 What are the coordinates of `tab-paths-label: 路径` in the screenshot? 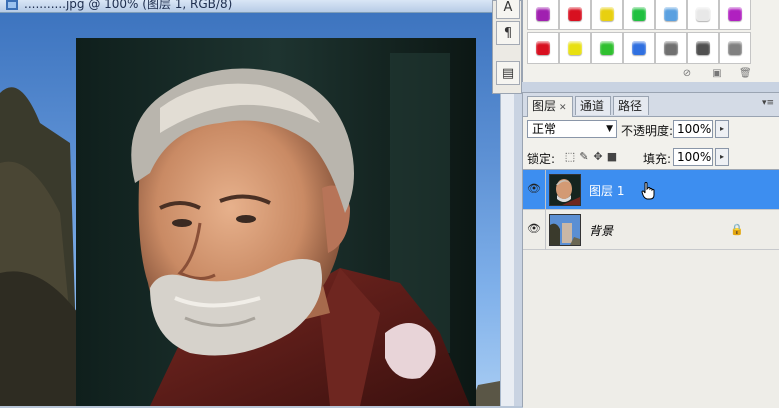 It's located at (630, 106).